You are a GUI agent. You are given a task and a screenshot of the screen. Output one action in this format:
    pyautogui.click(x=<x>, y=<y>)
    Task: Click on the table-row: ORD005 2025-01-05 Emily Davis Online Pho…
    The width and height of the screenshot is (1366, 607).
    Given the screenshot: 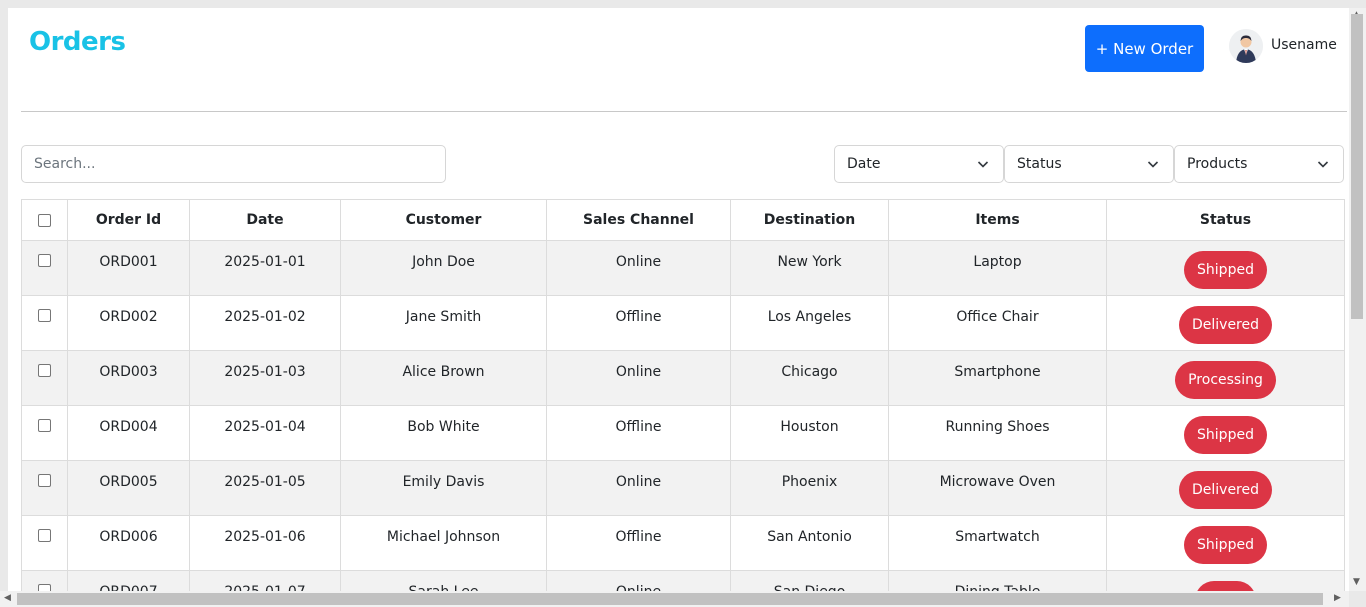 What is the action you would take?
    pyautogui.click(x=683, y=488)
    